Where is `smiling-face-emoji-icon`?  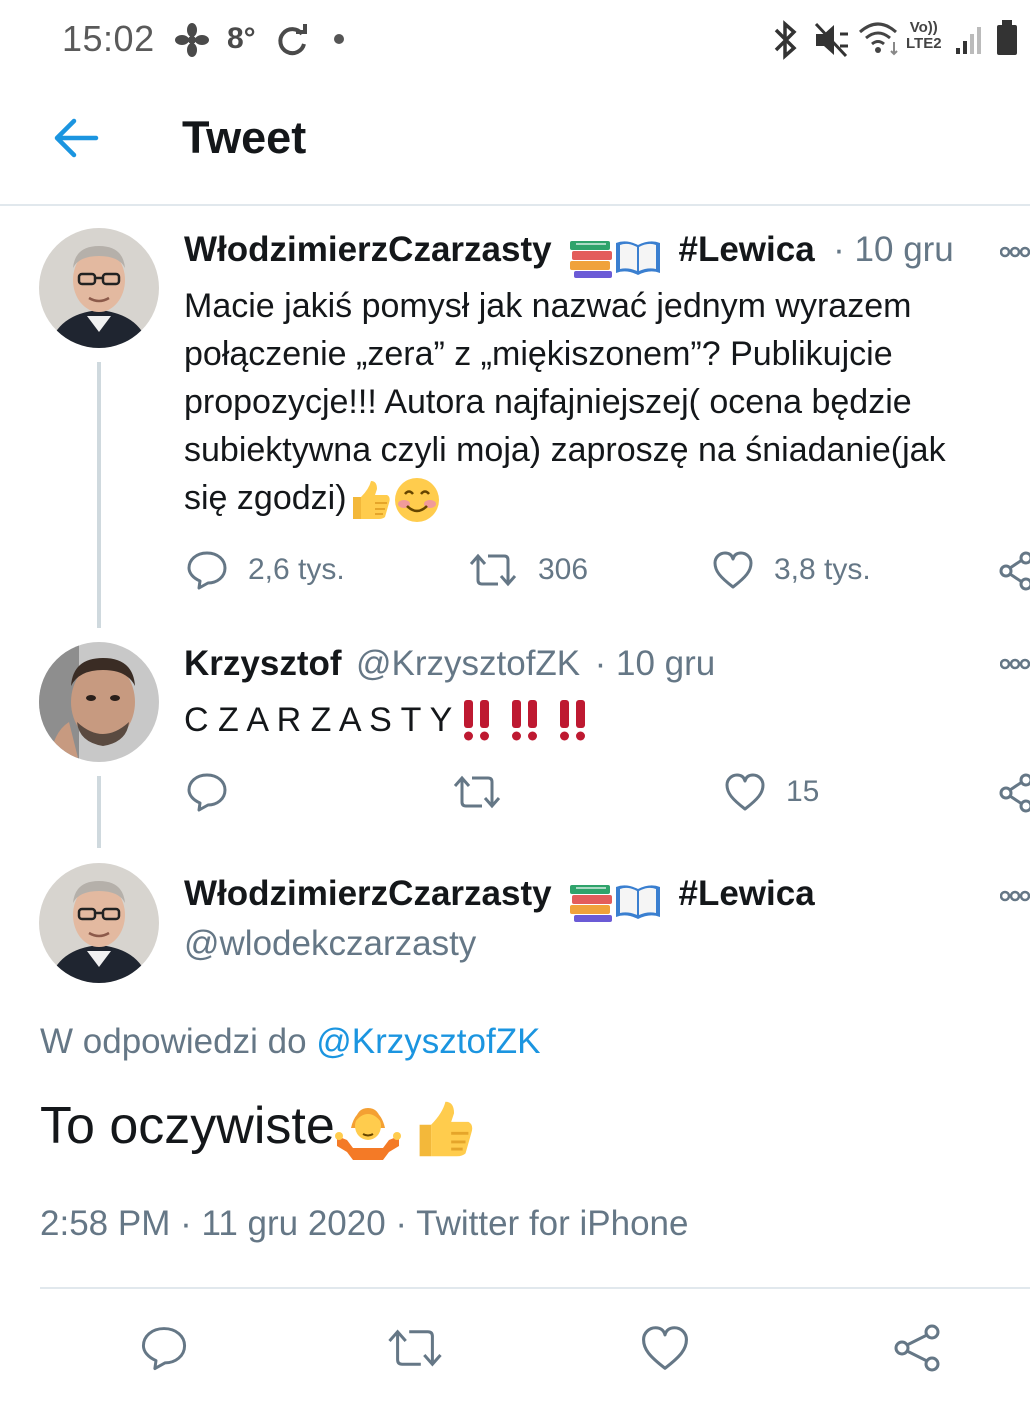
smiling-face-emoji-icon is located at coordinates (416, 500).